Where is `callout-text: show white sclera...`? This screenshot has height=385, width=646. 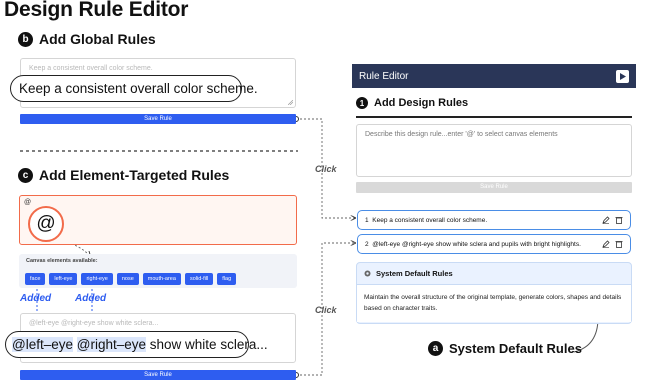 callout-text: show white sclera... is located at coordinates (208, 344).